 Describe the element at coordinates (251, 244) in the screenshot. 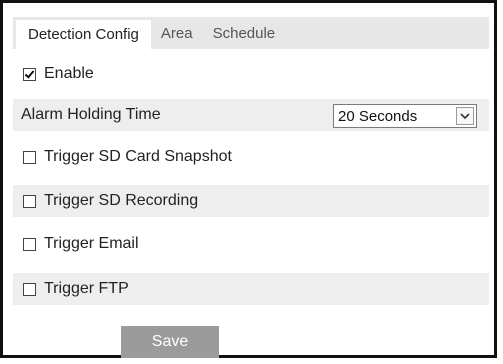

I see `trigger-email-row: Trigger Email` at that location.